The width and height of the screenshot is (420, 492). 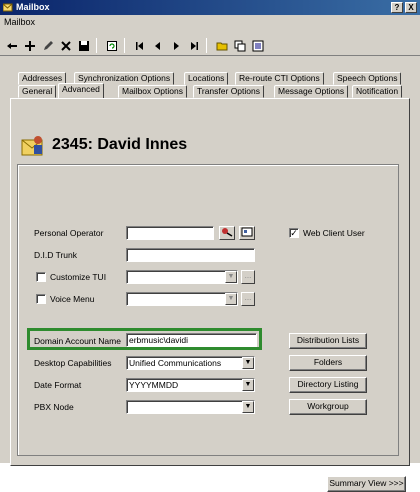 I want to click on add-icon, so click(x=29, y=45).